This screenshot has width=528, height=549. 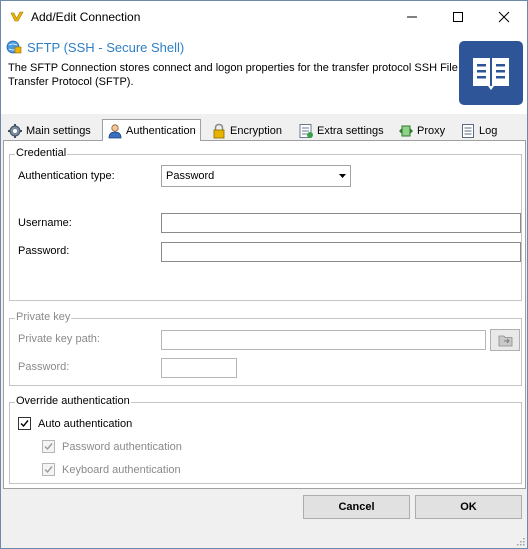 What do you see at coordinates (15, 130) in the screenshot?
I see `gear-icon` at bounding box center [15, 130].